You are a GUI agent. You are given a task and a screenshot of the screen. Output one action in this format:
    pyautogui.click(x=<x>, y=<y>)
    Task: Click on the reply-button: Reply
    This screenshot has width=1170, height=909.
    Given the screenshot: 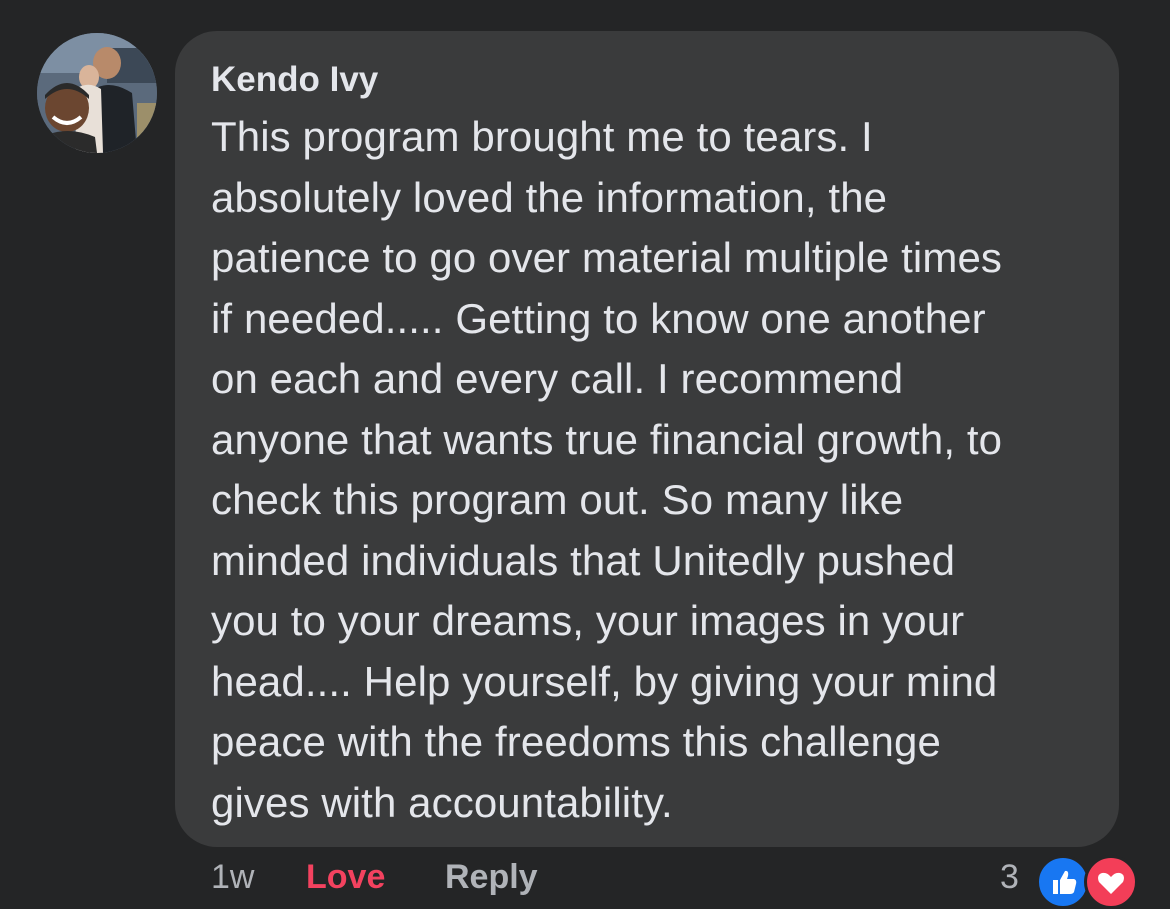 What is the action you would take?
    pyautogui.click(x=491, y=877)
    